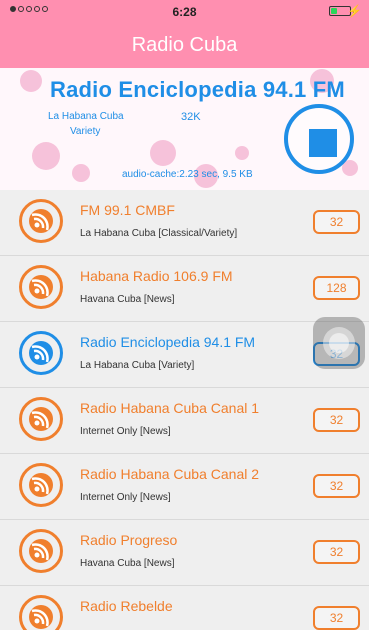 This screenshot has height=630, width=369. What do you see at coordinates (191, 117) in the screenshot?
I see `now-playing-bitrate: 32K` at bounding box center [191, 117].